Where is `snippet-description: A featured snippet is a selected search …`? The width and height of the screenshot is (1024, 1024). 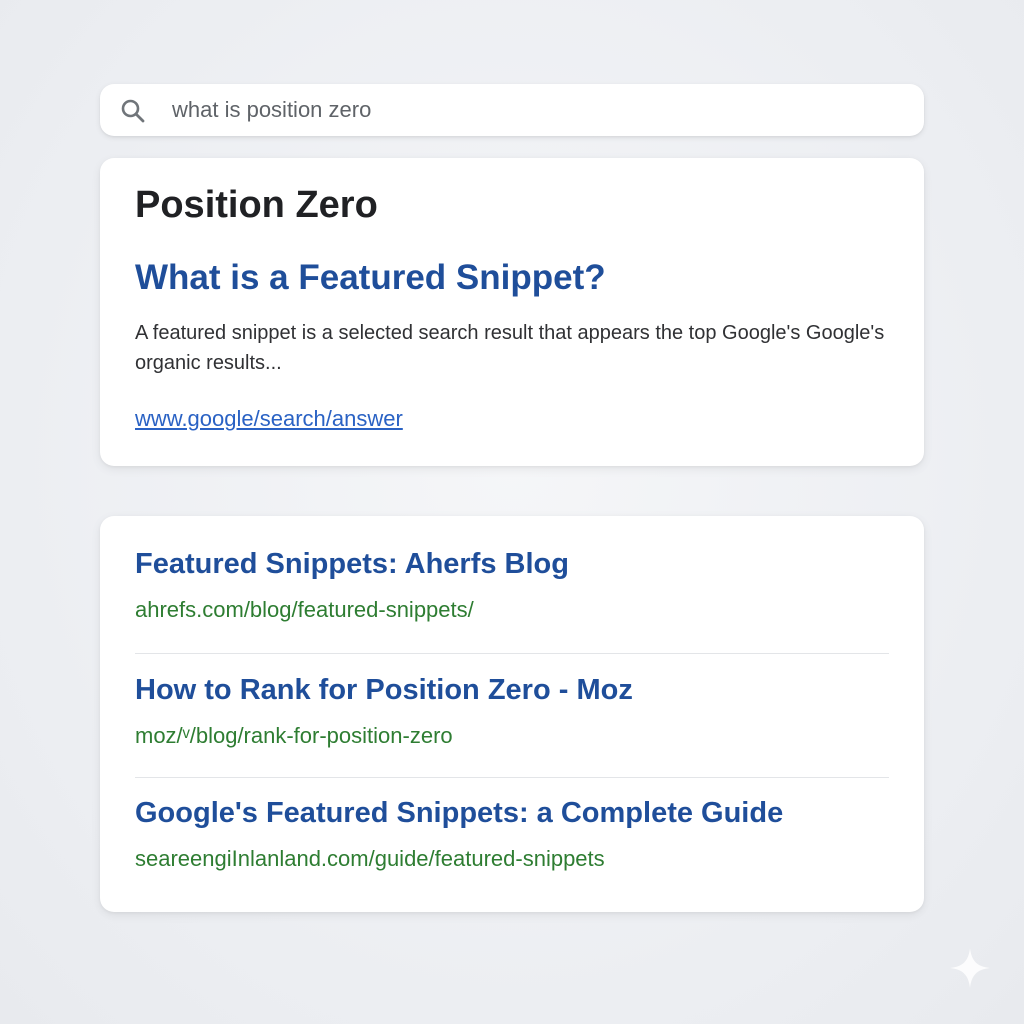 snippet-description: A featured snippet is a selected search … is located at coordinates (510, 348).